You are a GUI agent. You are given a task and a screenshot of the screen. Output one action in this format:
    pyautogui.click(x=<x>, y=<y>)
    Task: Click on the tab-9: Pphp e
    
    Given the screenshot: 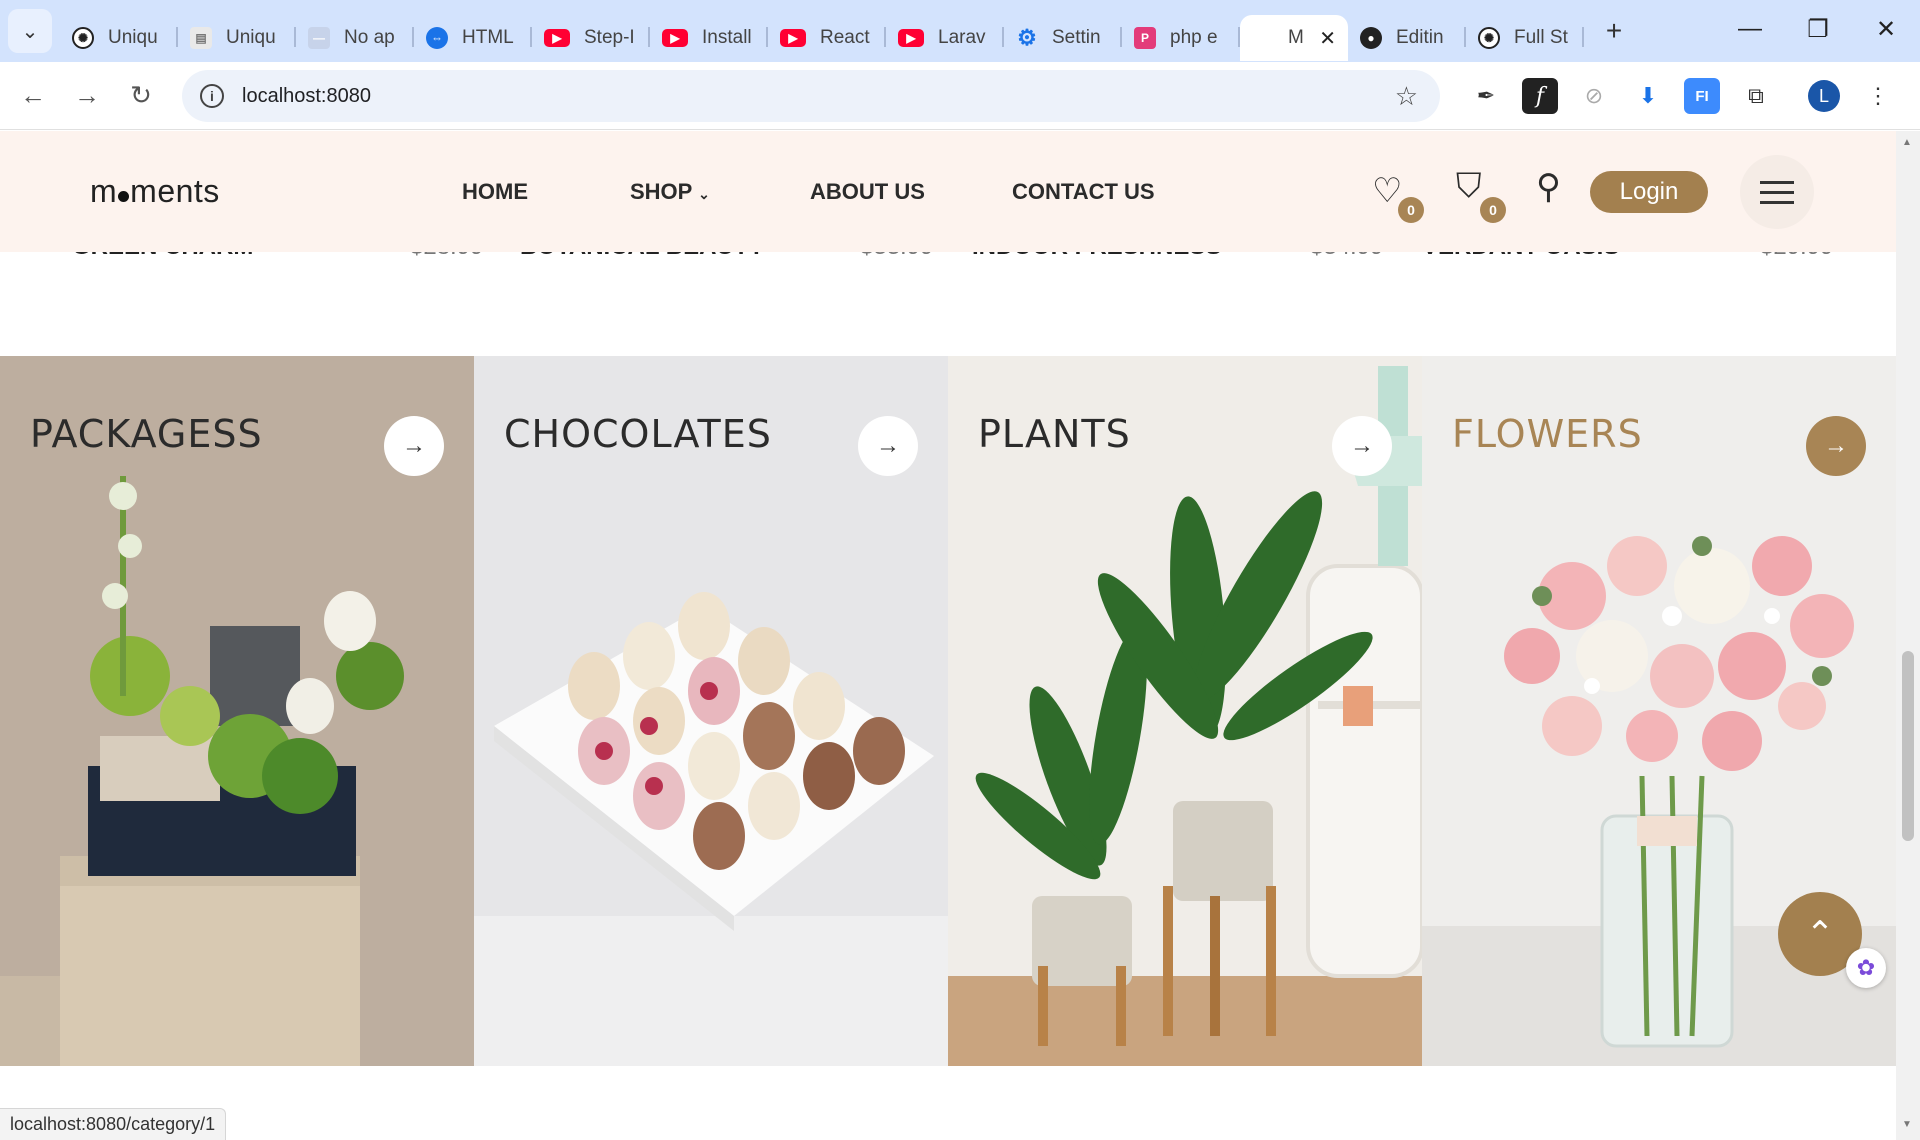 What is the action you would take?
    pyautogui.click(x=1181, y=38)
    